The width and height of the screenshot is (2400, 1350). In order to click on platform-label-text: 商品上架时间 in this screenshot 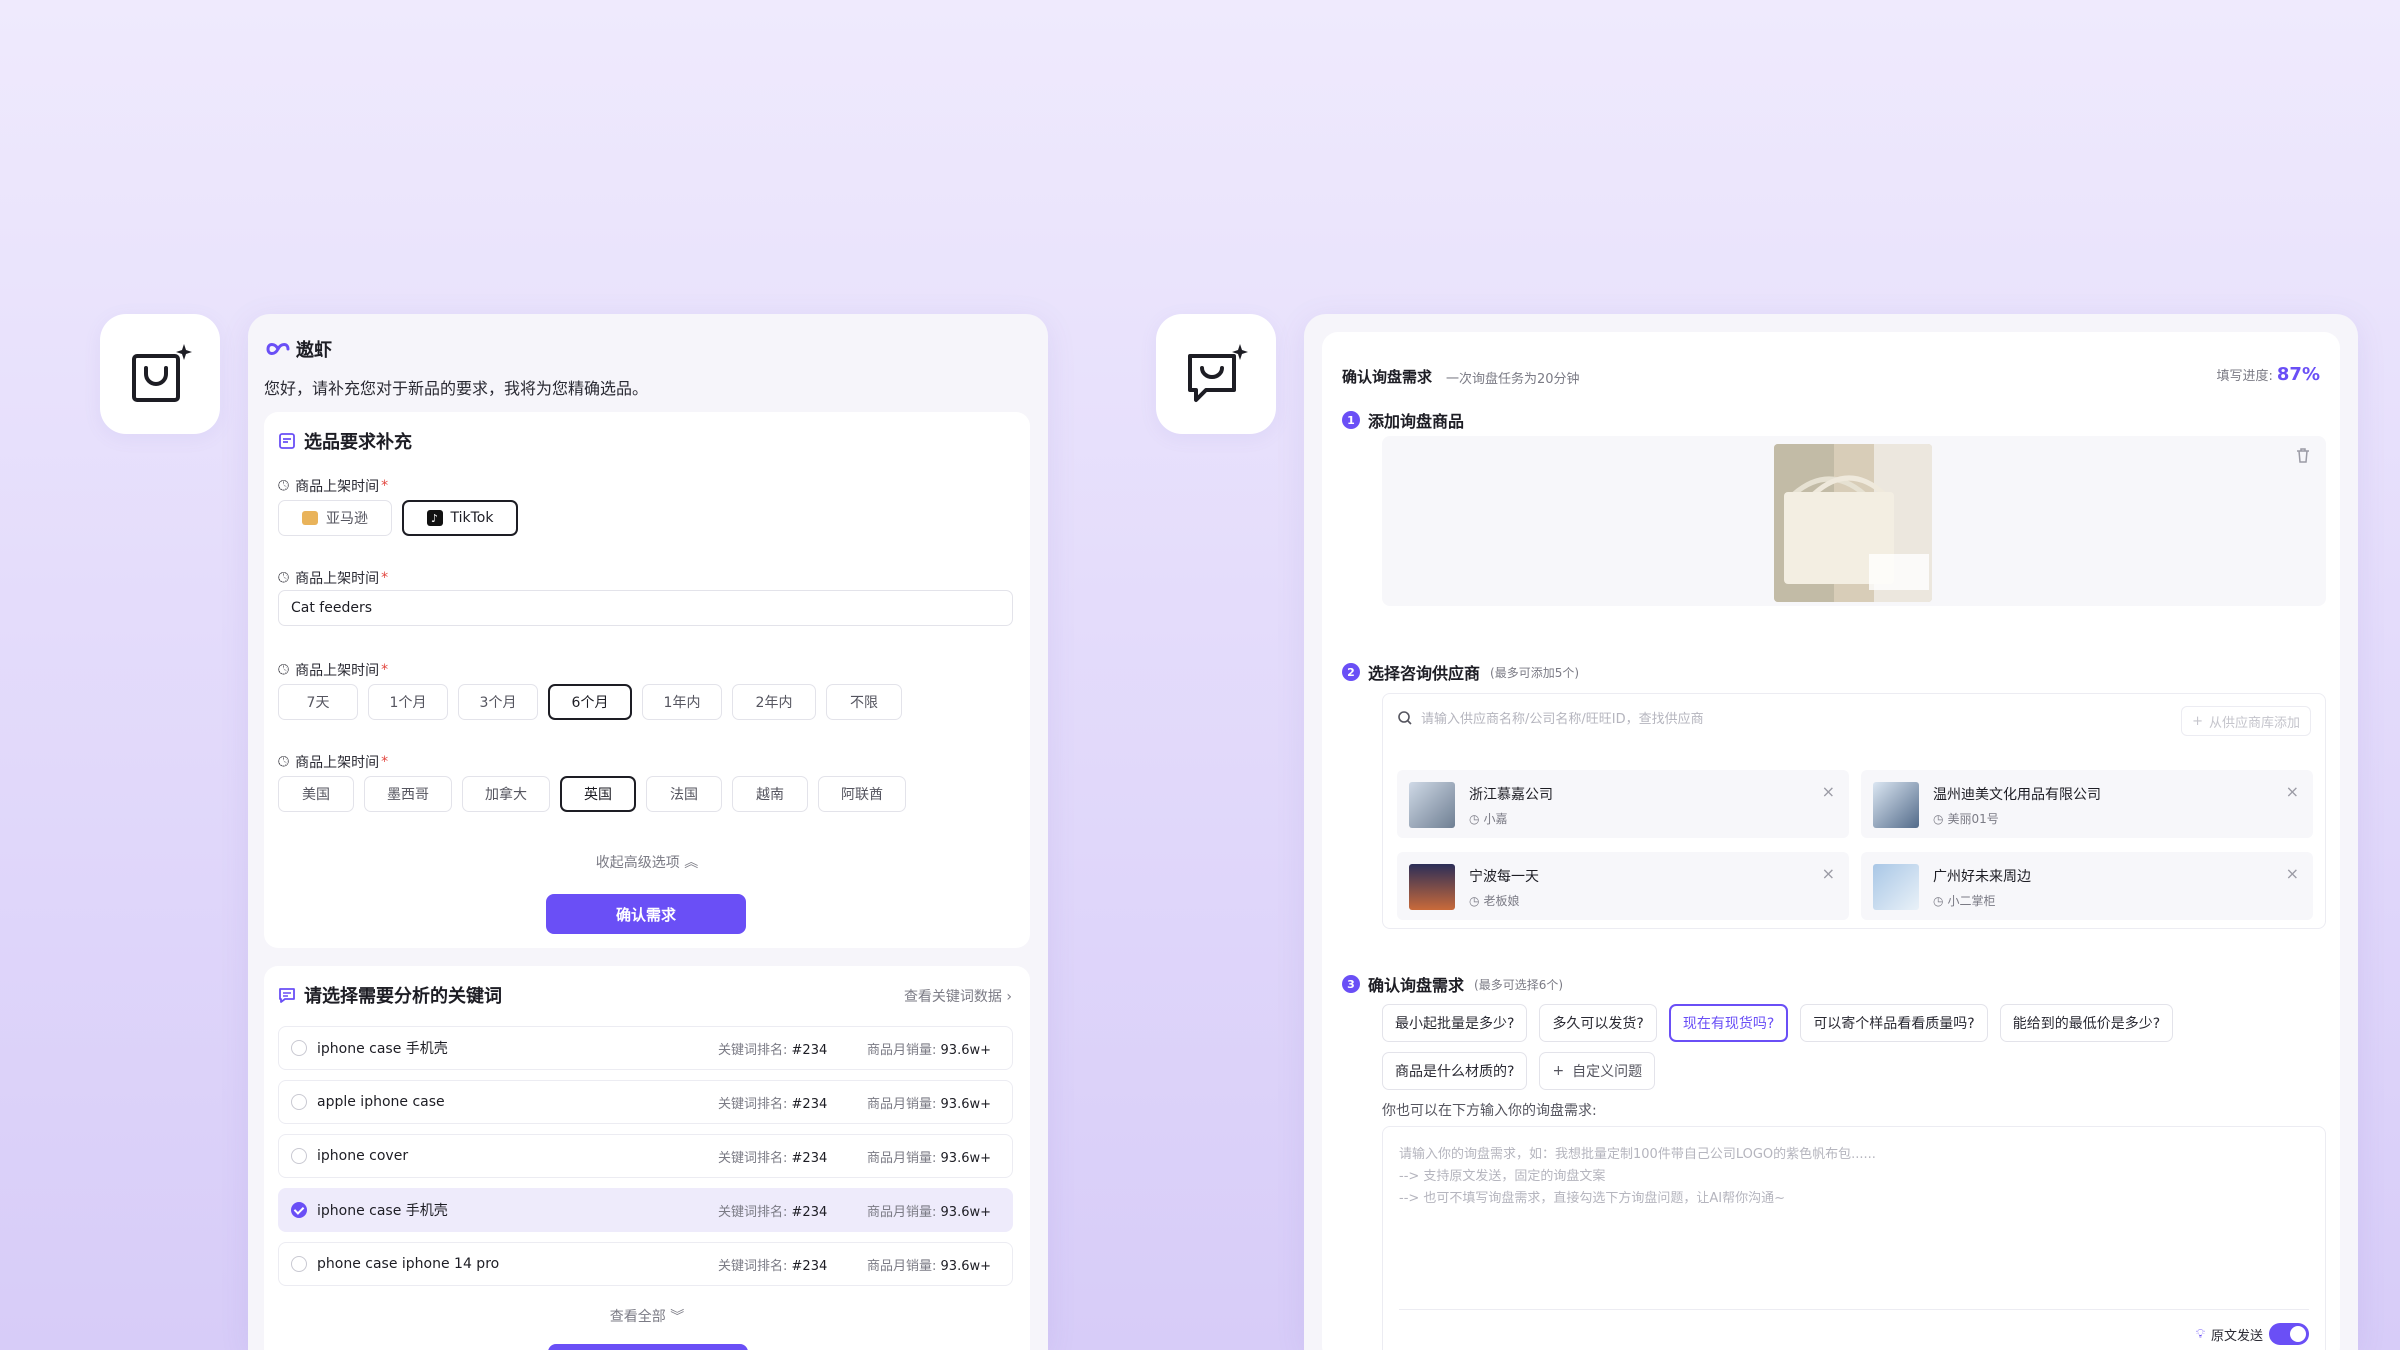, I will do `click(337, 487)`.